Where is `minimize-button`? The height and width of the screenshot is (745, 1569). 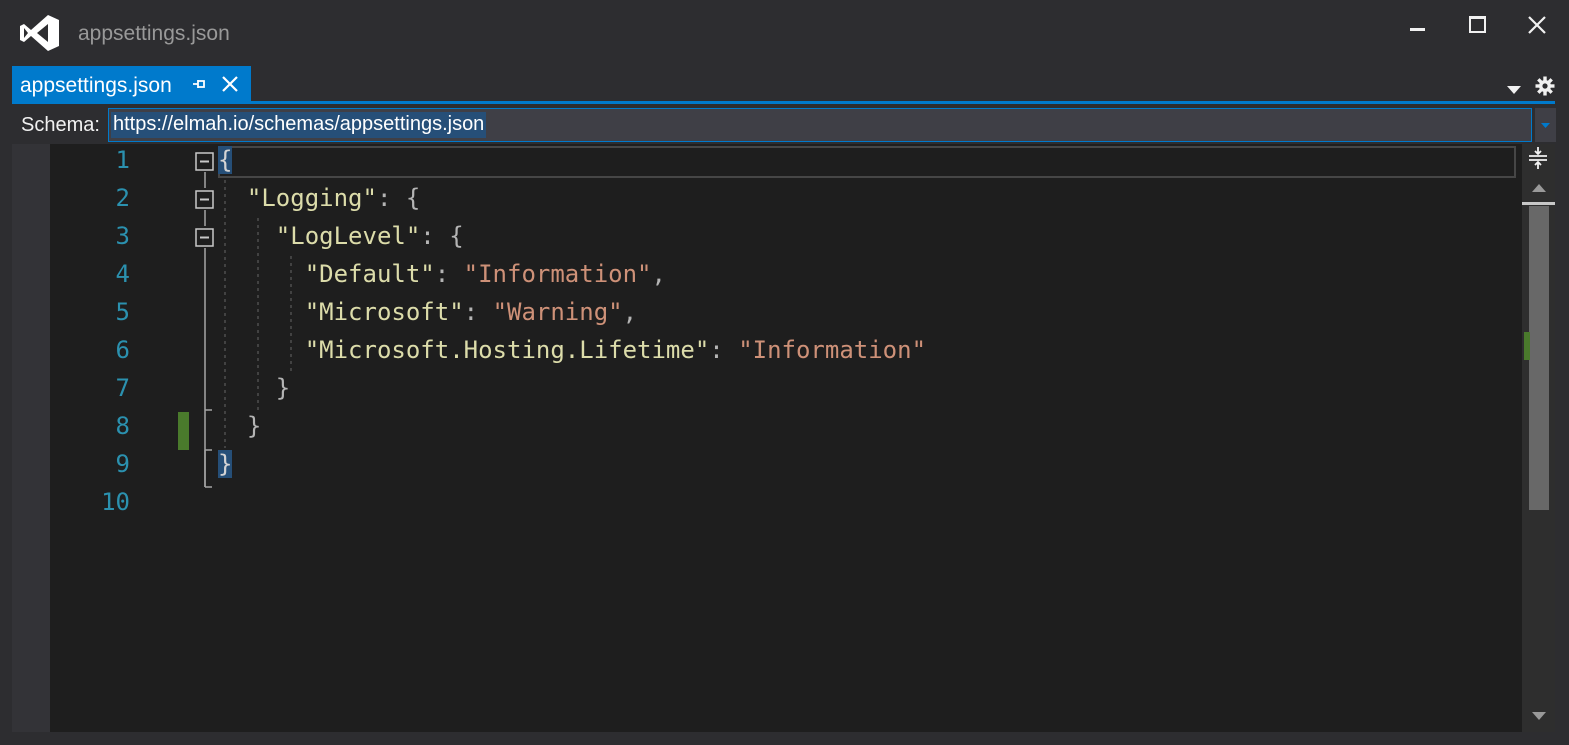 minimize-button is located at coordinates (1417, 25).